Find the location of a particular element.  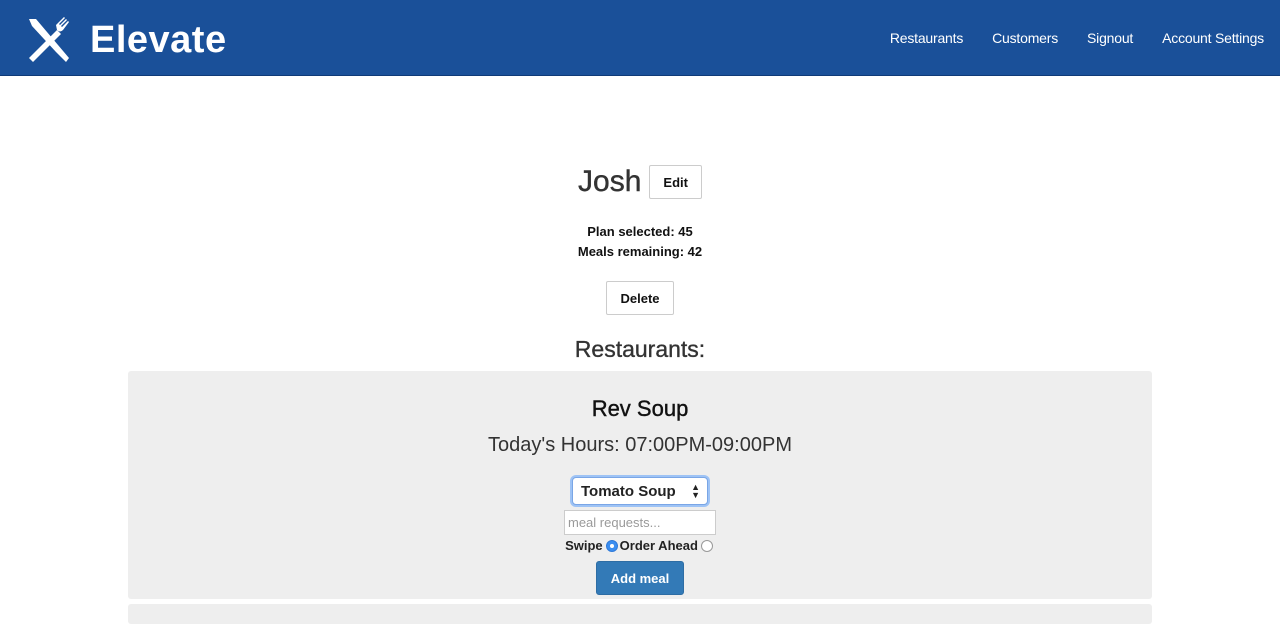

order-ahead-label: Order Ahead is located at coordinates (658, 545).